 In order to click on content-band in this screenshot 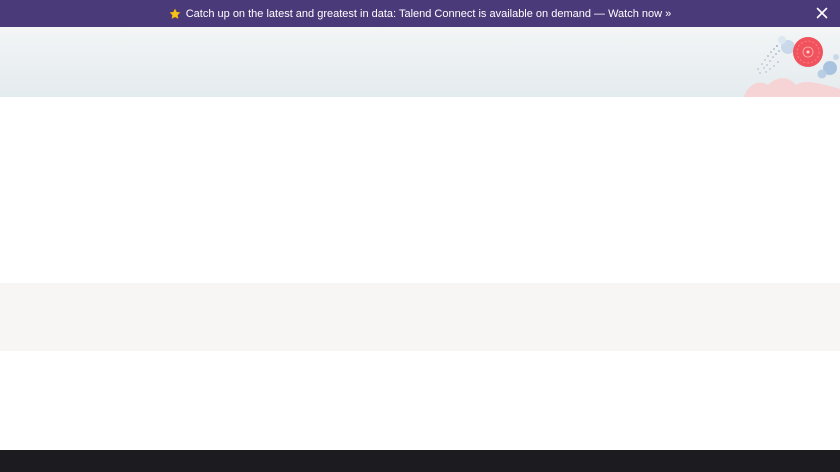, I will do `click(420, 317)`.